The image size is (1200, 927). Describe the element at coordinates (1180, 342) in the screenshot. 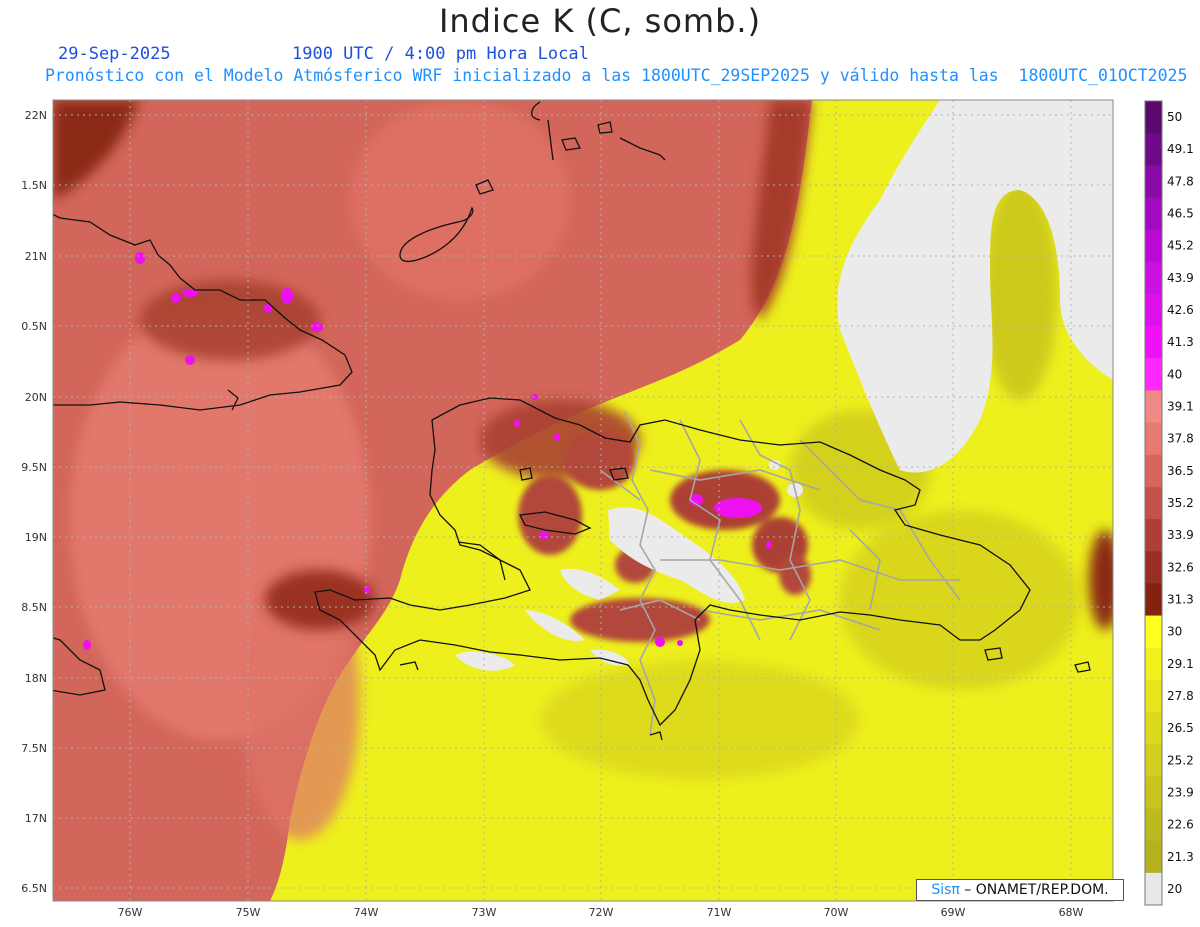

I see `colorbar-label: 41.3` at that location.